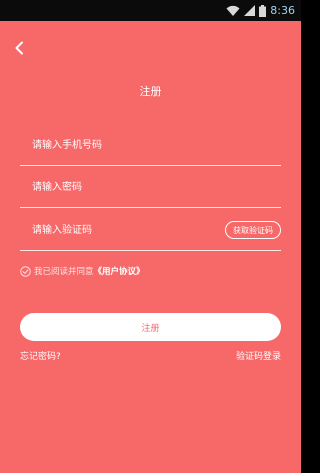 The height and width of the screenshot is (473, 320). I want to click on phone-field, so click(150, 145).